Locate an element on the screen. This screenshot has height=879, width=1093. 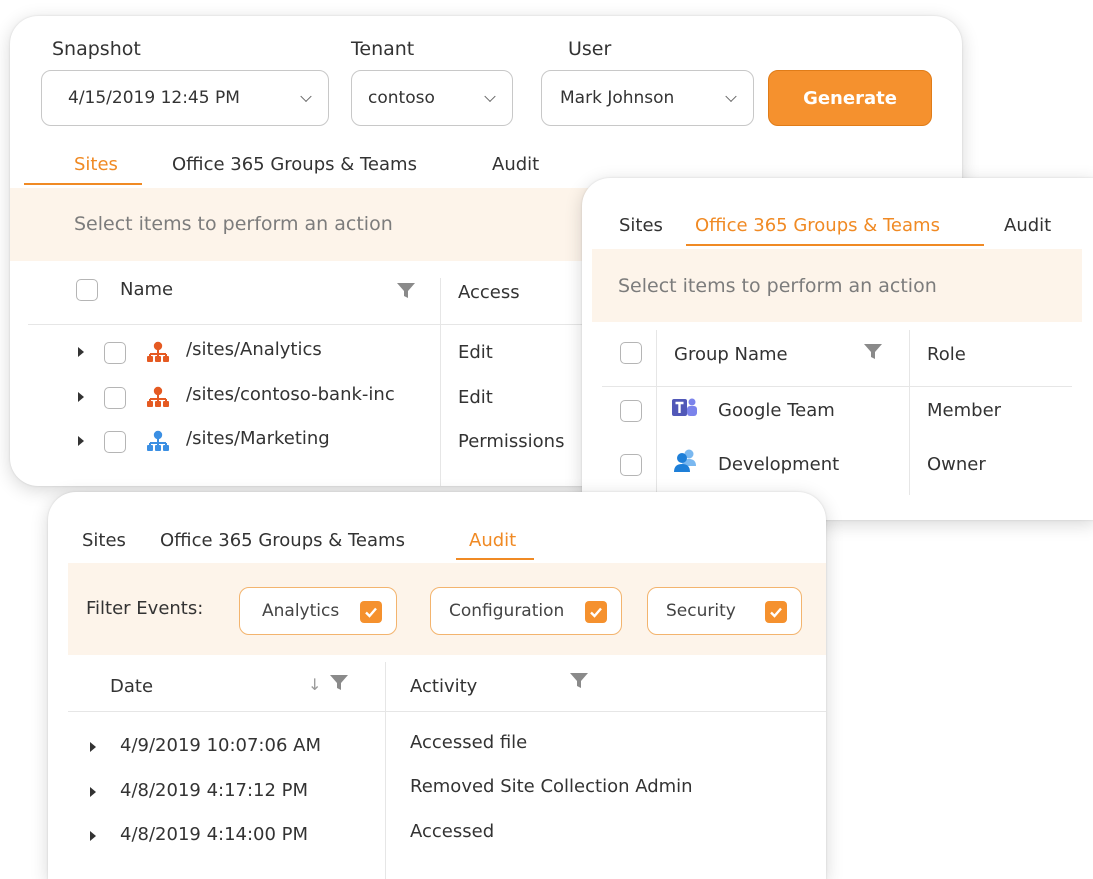
site-name: /sites/Analytics is located at coordinates (254, 349).